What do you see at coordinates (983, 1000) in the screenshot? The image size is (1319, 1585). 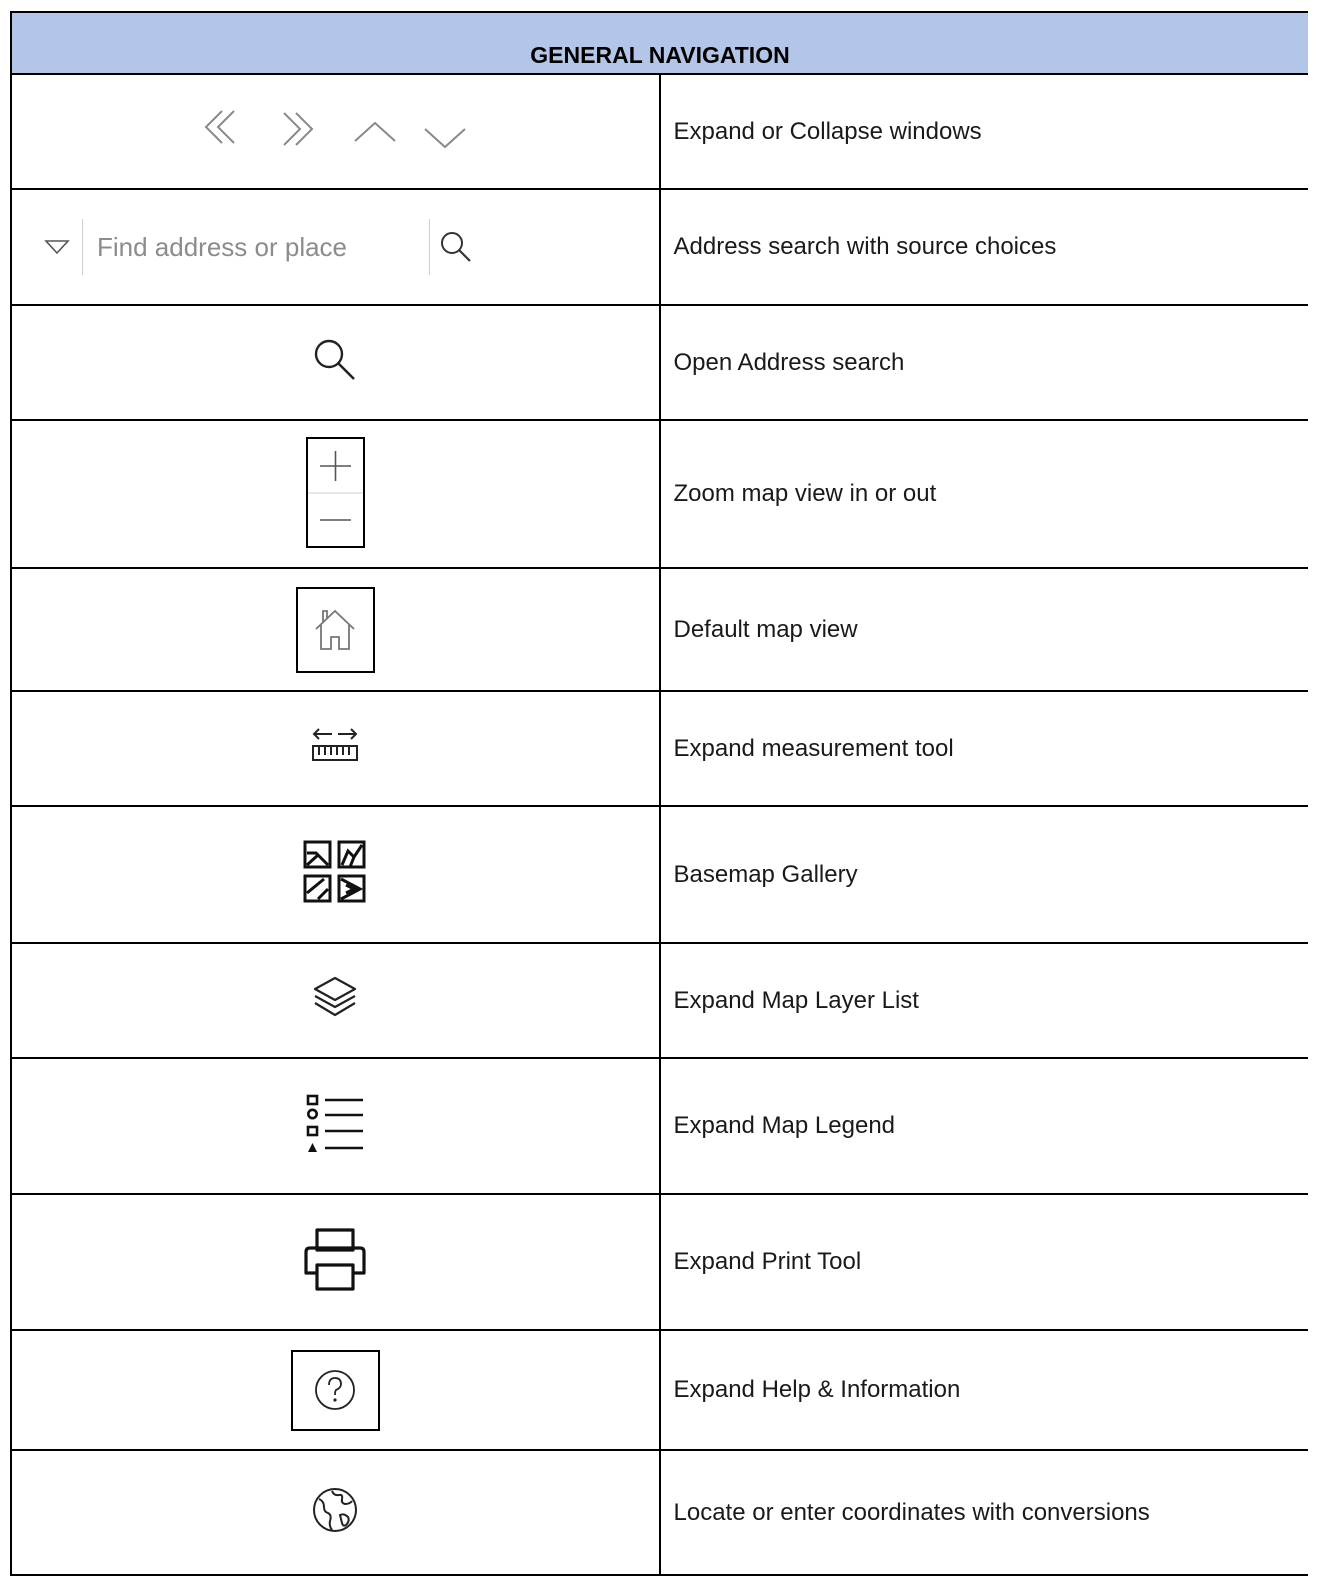 I see `row-description: Expand Map Layer List` at bounding box center [983, 1000].